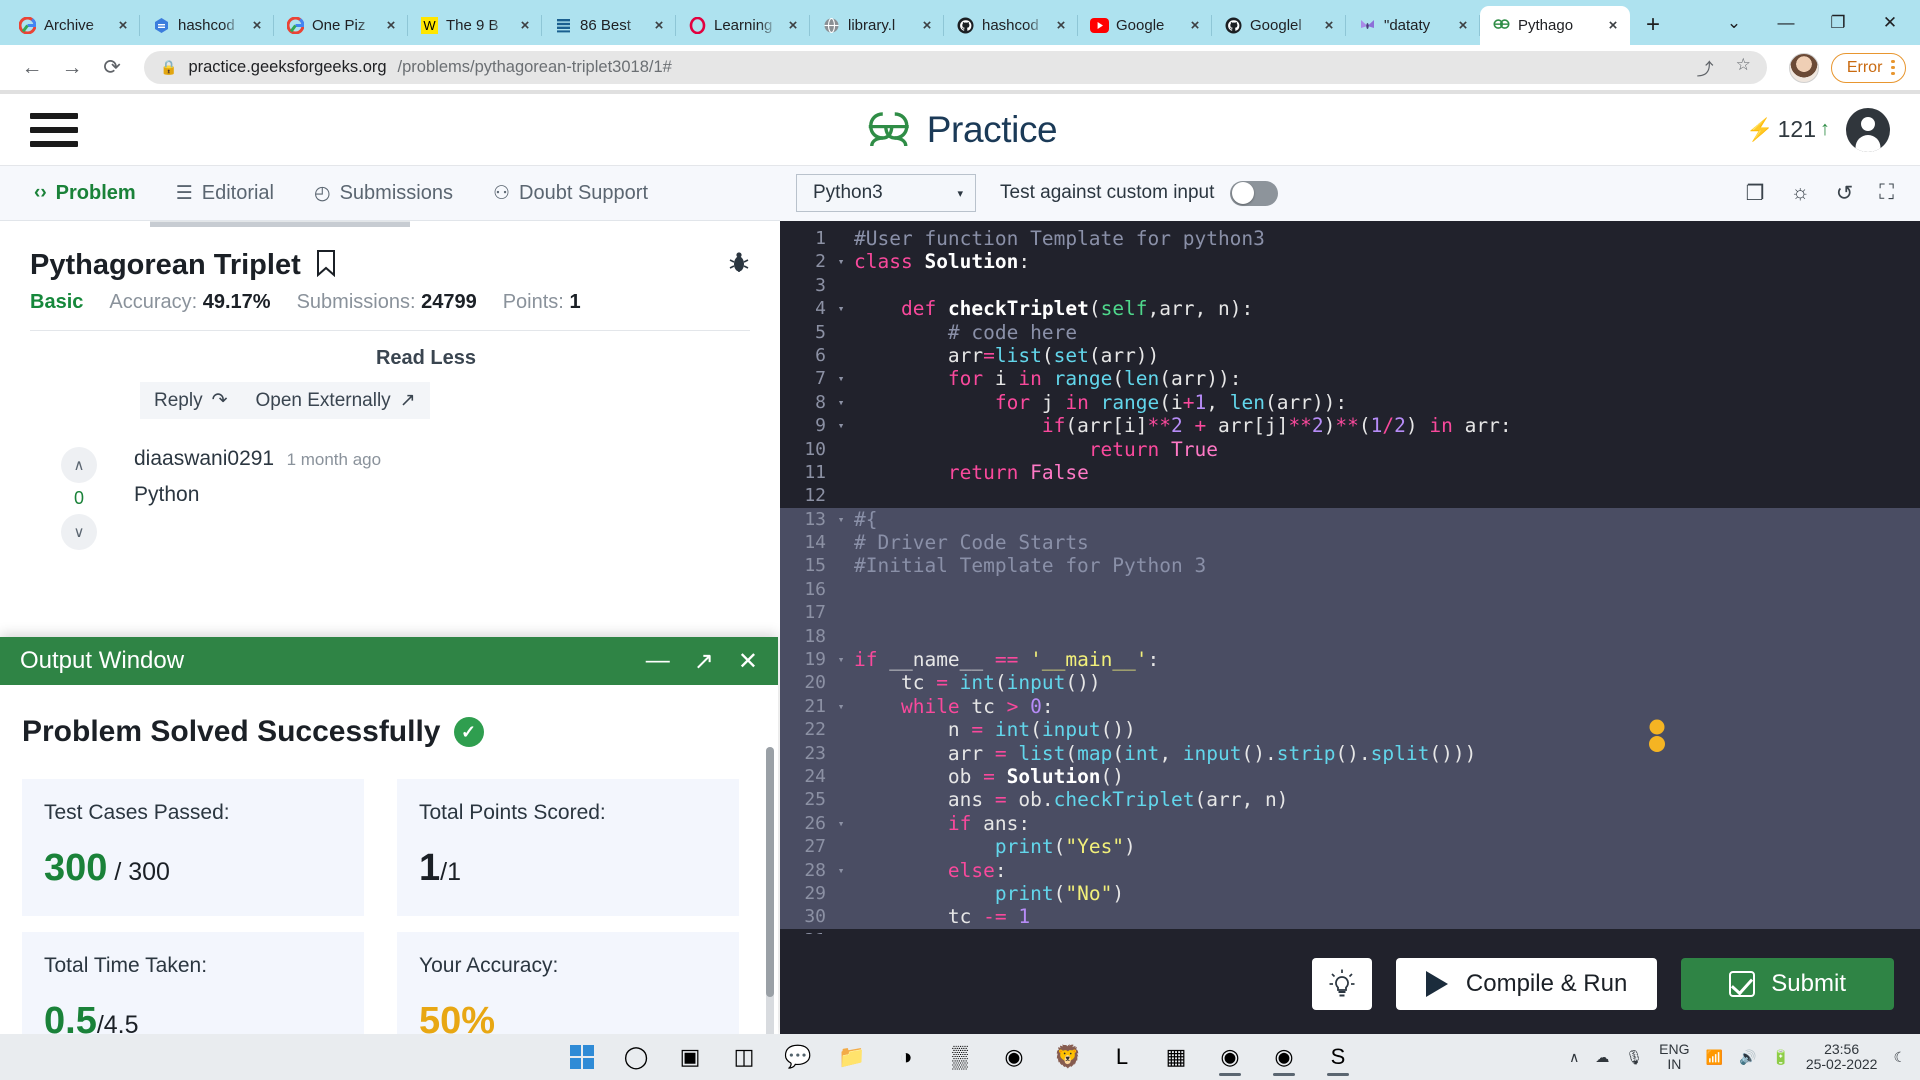  Describe the element at coordinates (1350, 238) in the screenshot. I see `code-line: 1 #User function Template for python3` at that location.